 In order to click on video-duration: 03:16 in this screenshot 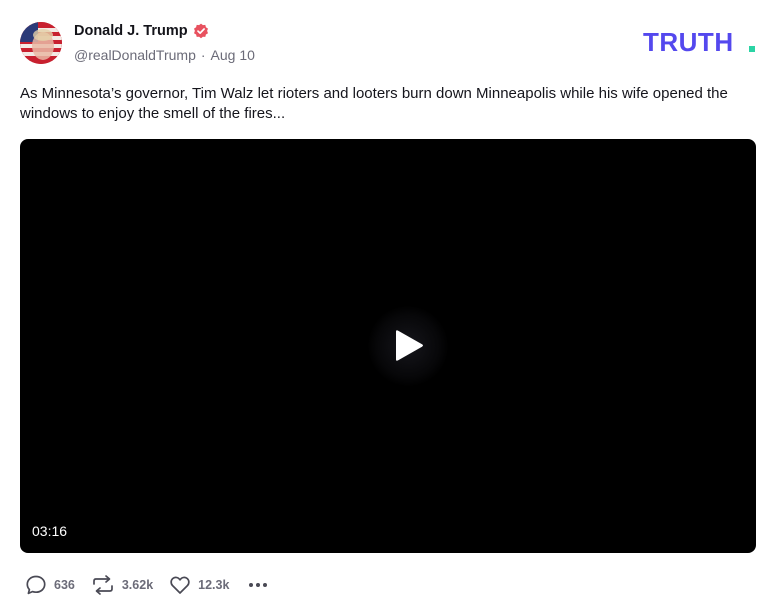, I will do `click(50, 531)`.